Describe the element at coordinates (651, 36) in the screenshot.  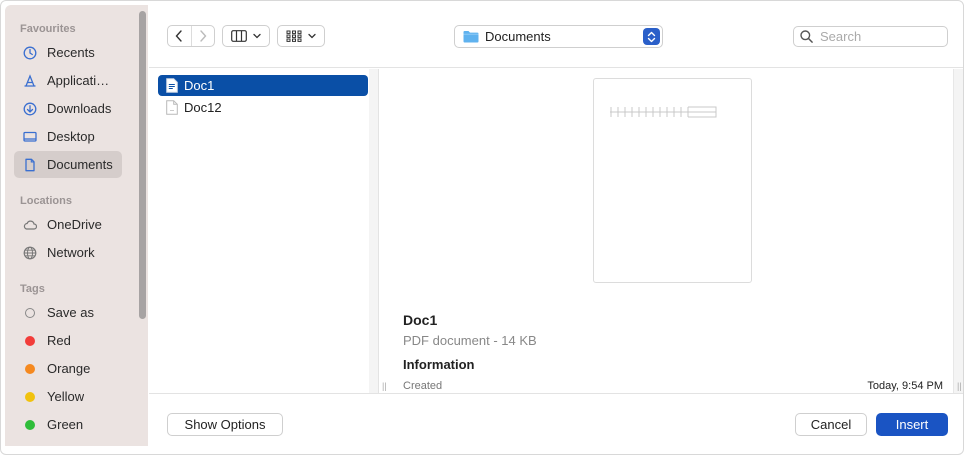
I see `popup-stepper-icon` at that location.